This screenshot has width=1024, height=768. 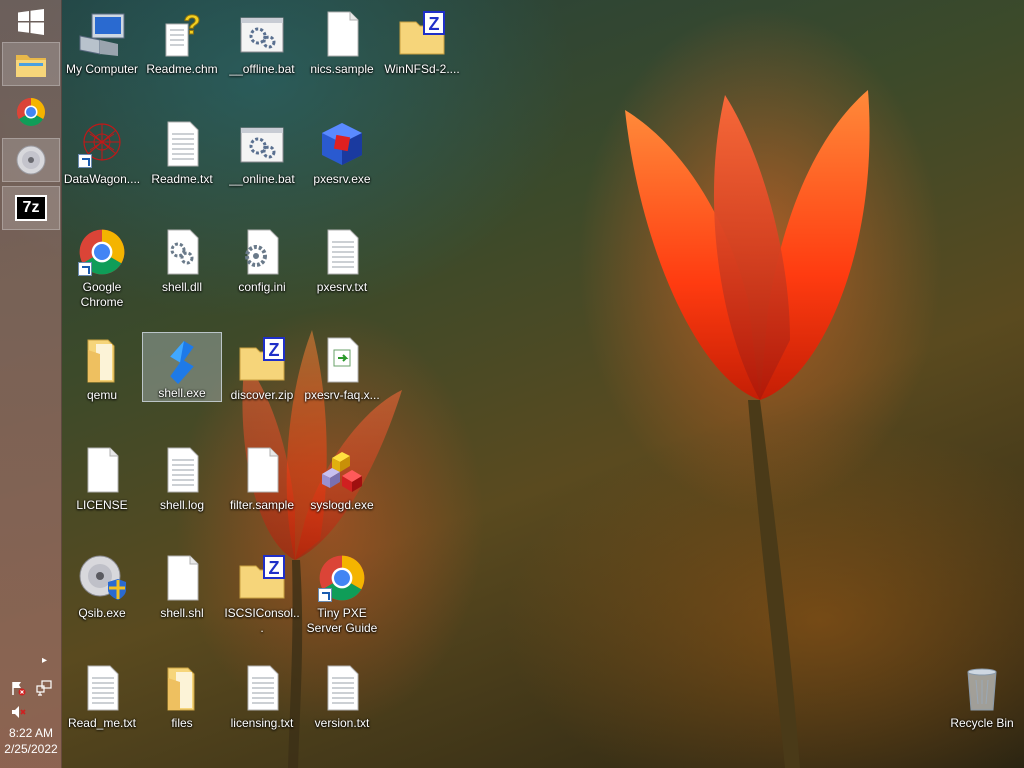 I want to click on clock-date: 2/25/2022, so click(x=31, y=749).